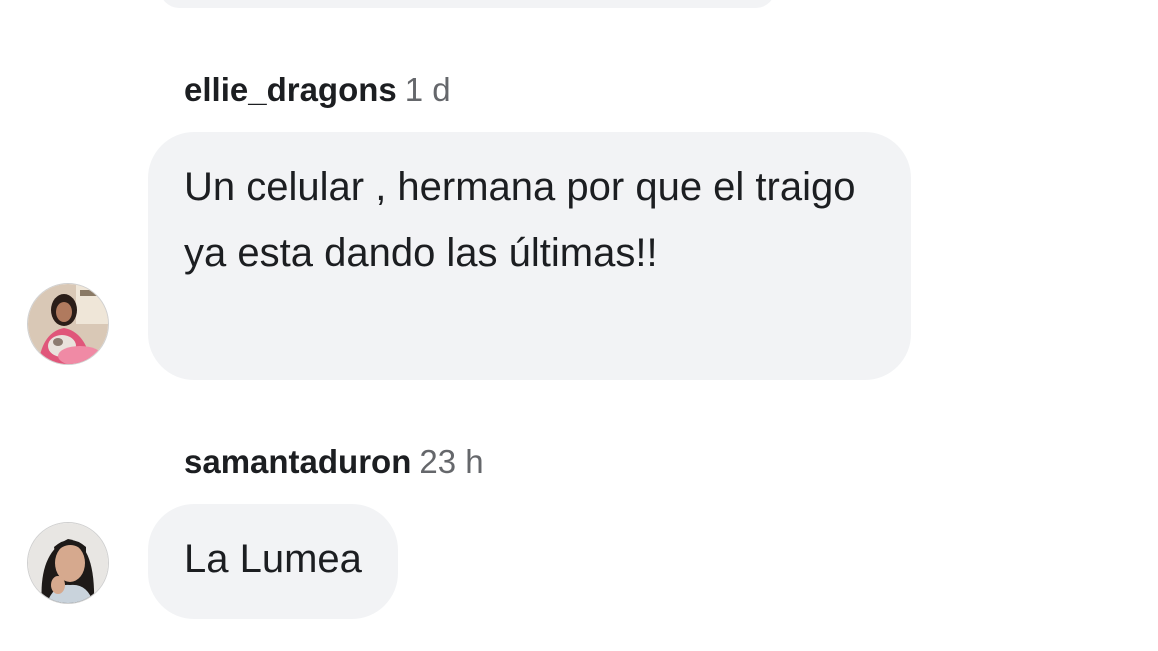  I want to click on comment-bubble: La Lumea, so click(273, 561).